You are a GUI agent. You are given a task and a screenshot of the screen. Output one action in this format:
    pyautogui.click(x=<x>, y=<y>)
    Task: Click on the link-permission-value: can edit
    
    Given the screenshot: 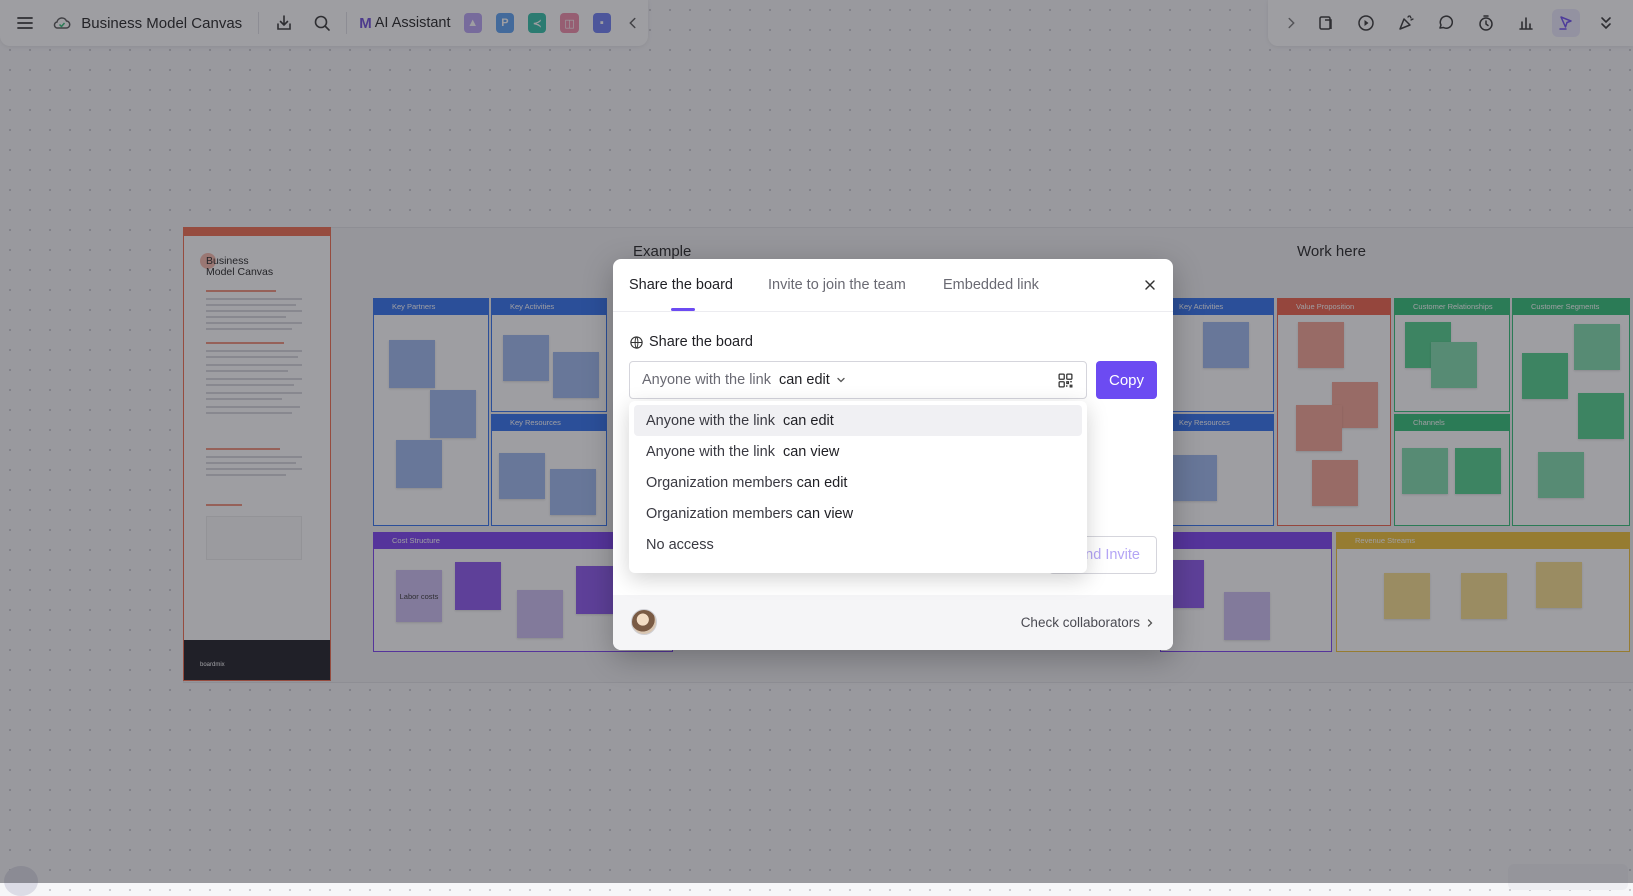 What is the action you would take?
    pyautogui.click(x=804, y=380)
    